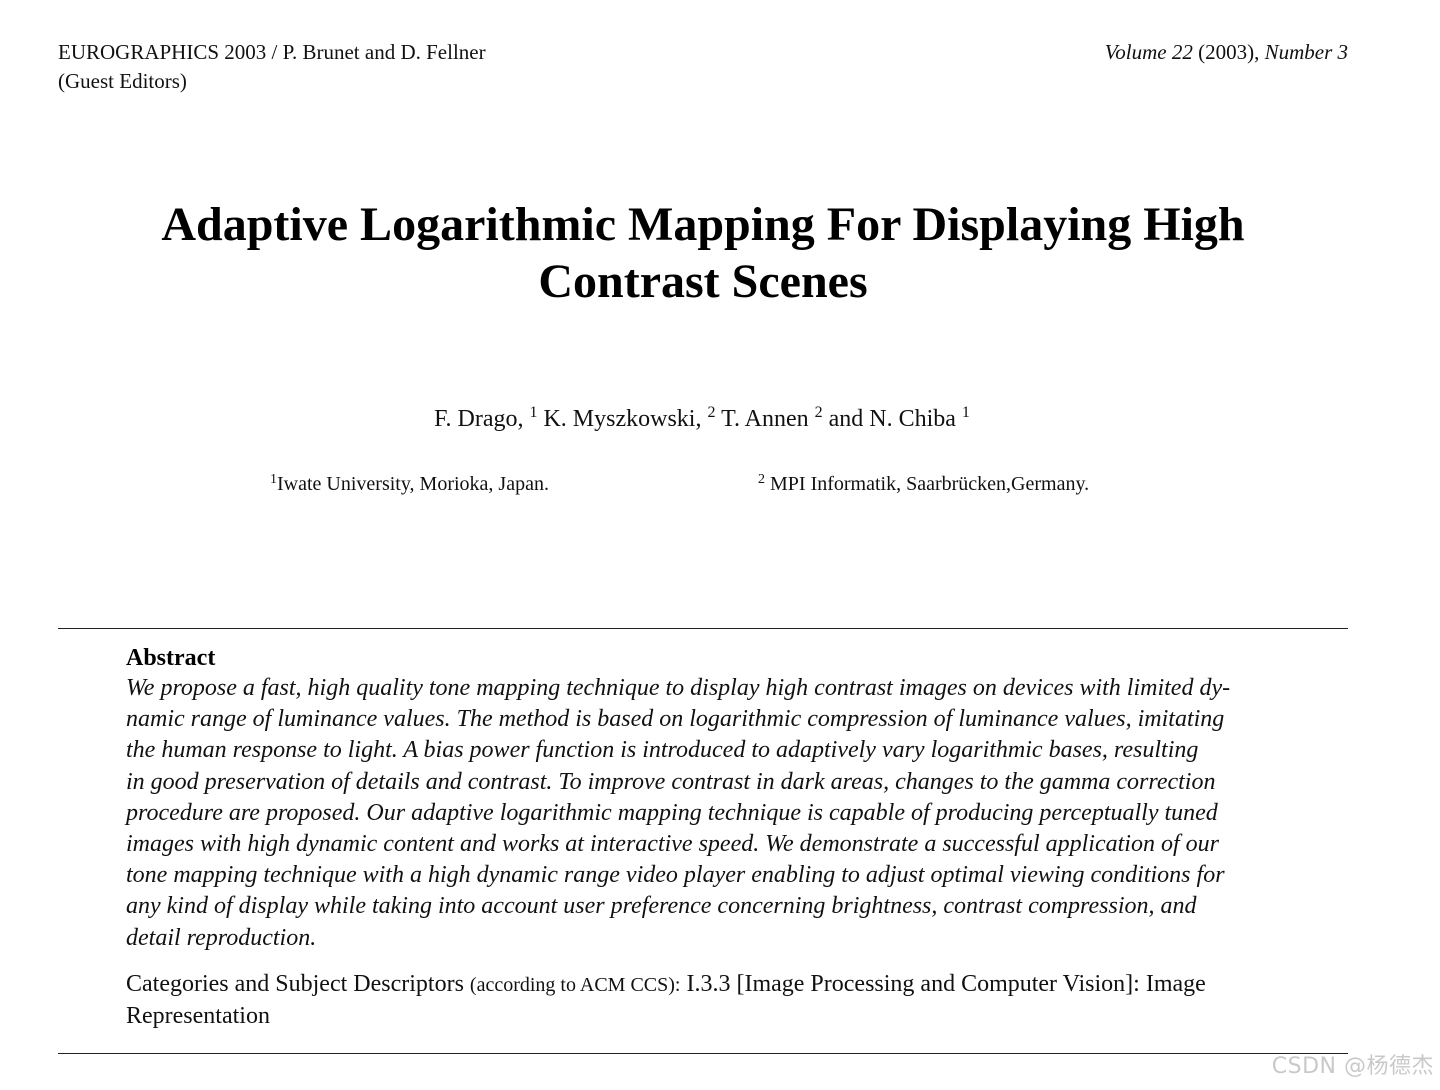 The height and width of the screenshot is (1090, 1440). Describe the element at coordinates (765, 419) in the screenshot. I see `author-name: T. Annen` at that location.